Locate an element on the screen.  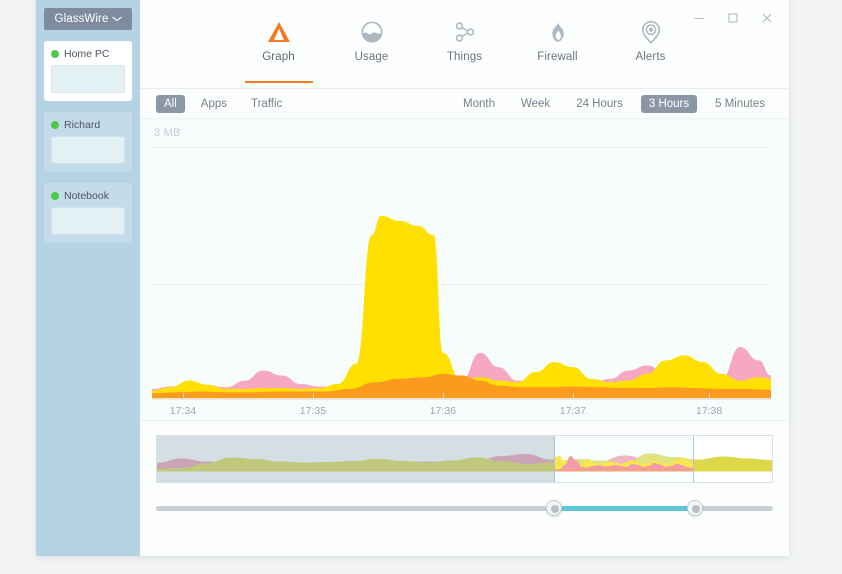
slider-handle-right is located at coordinates (694, 508).